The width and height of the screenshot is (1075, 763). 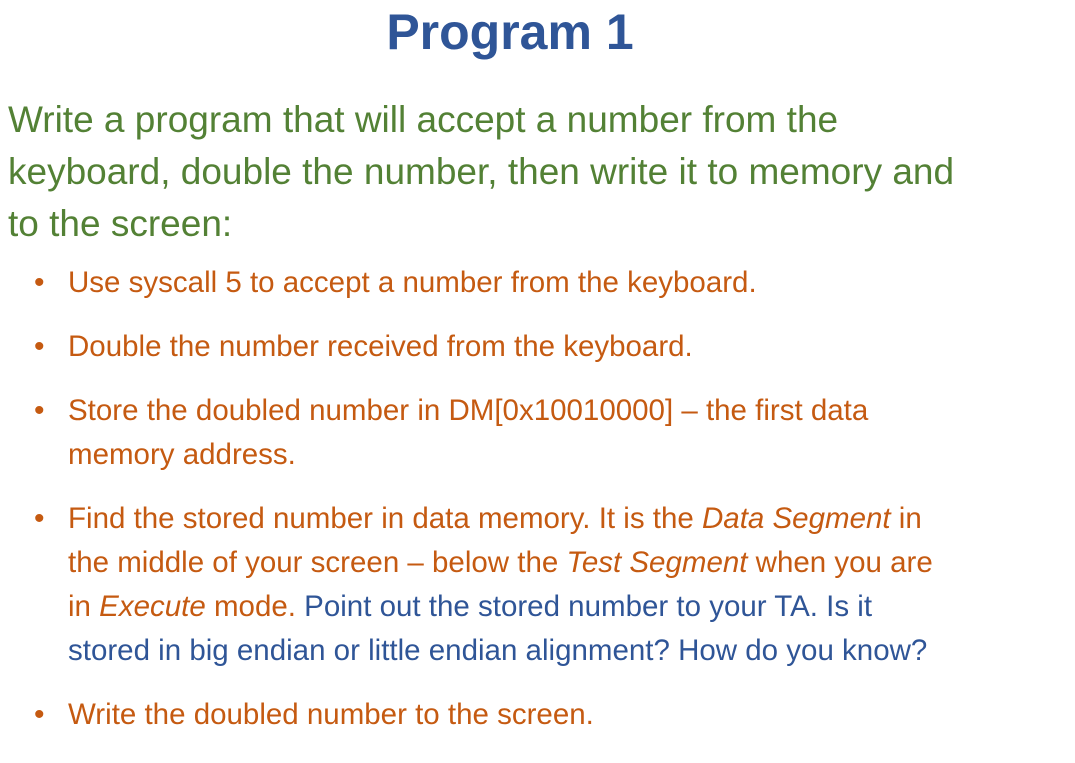 What do you see at coordinates (152, 606) in the screenshot?
I see `text-segment: Execute` at bounding box center [152, 606].